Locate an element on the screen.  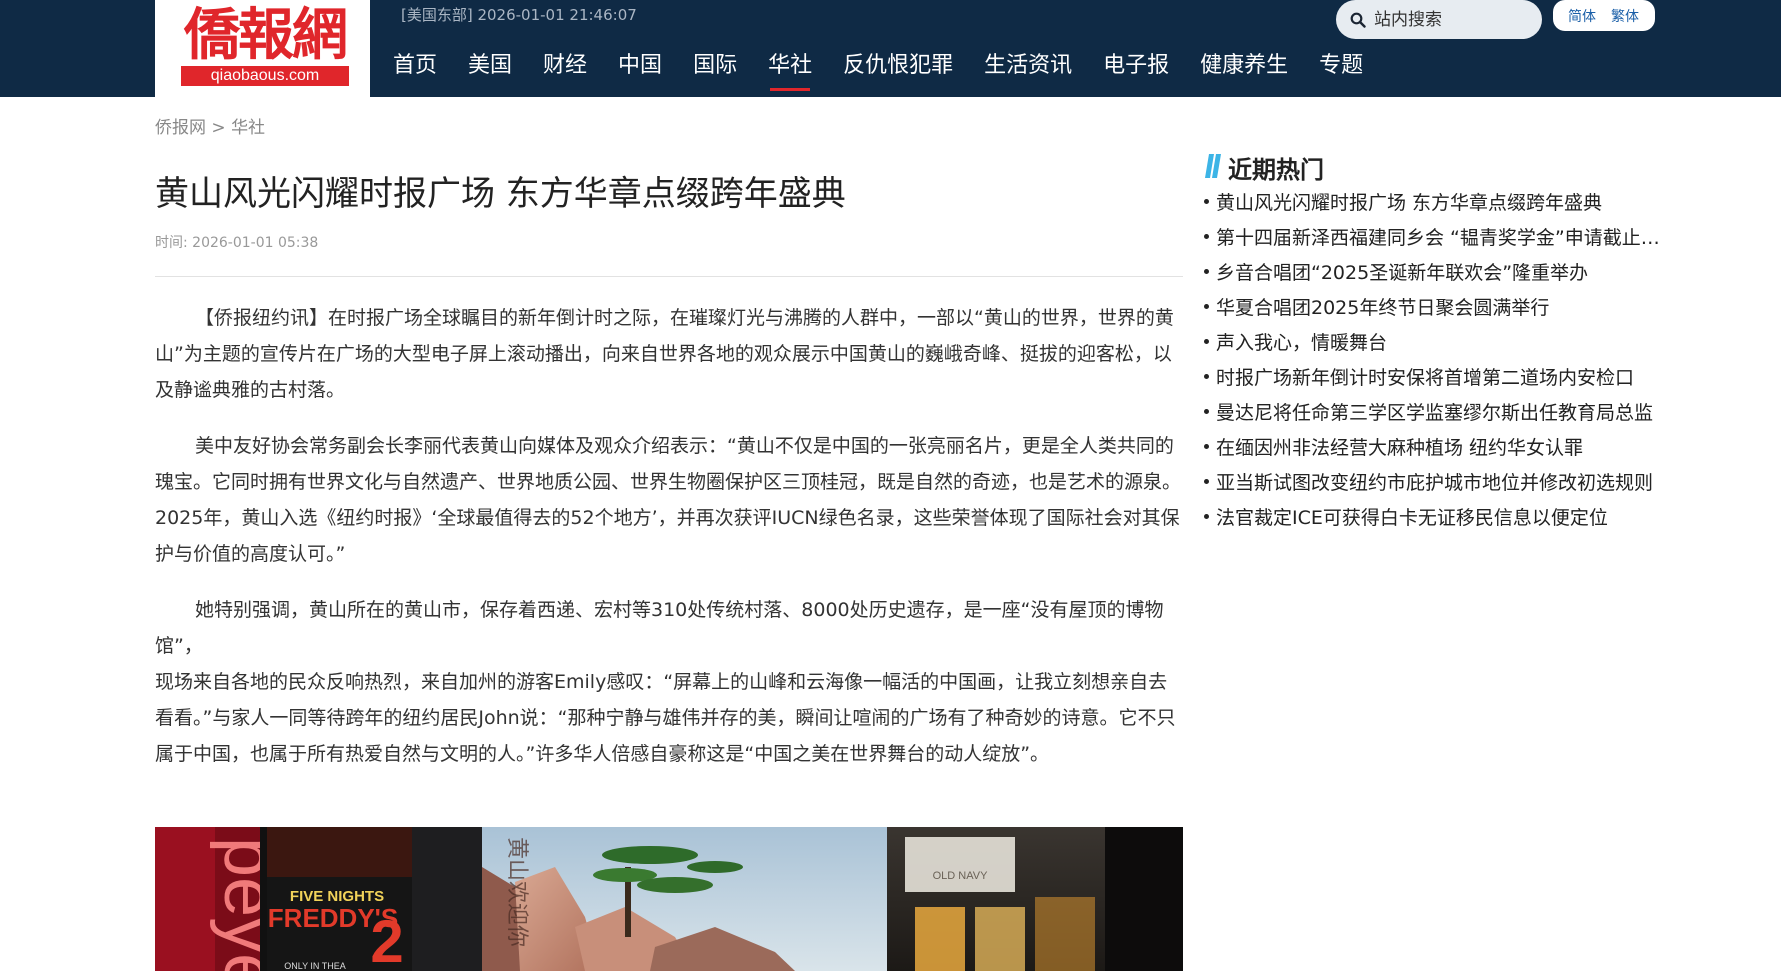
nav-item-0: 首页 is located at coordinates (415, 68).